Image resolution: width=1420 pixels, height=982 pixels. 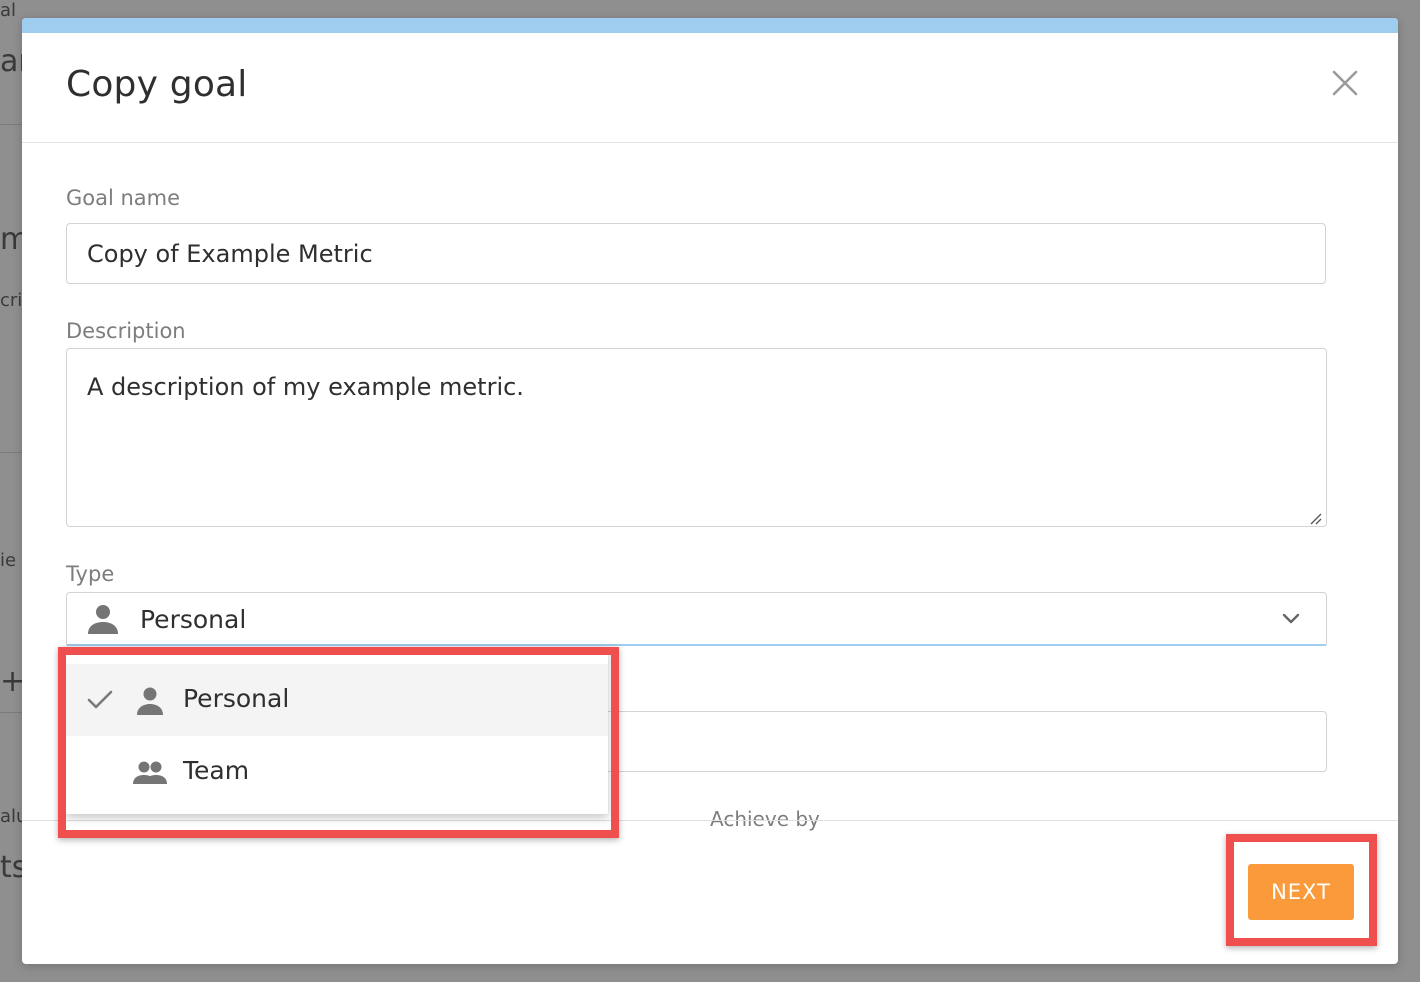 I want to click on resize-grip-icon, so click(x=1315, y=517).